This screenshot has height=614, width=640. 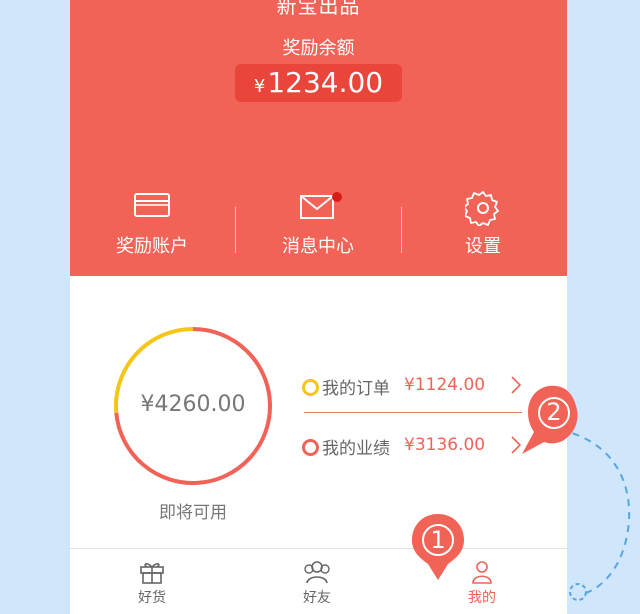 I want to click on currency-symbol: ¥, so click(x=259, y=86).